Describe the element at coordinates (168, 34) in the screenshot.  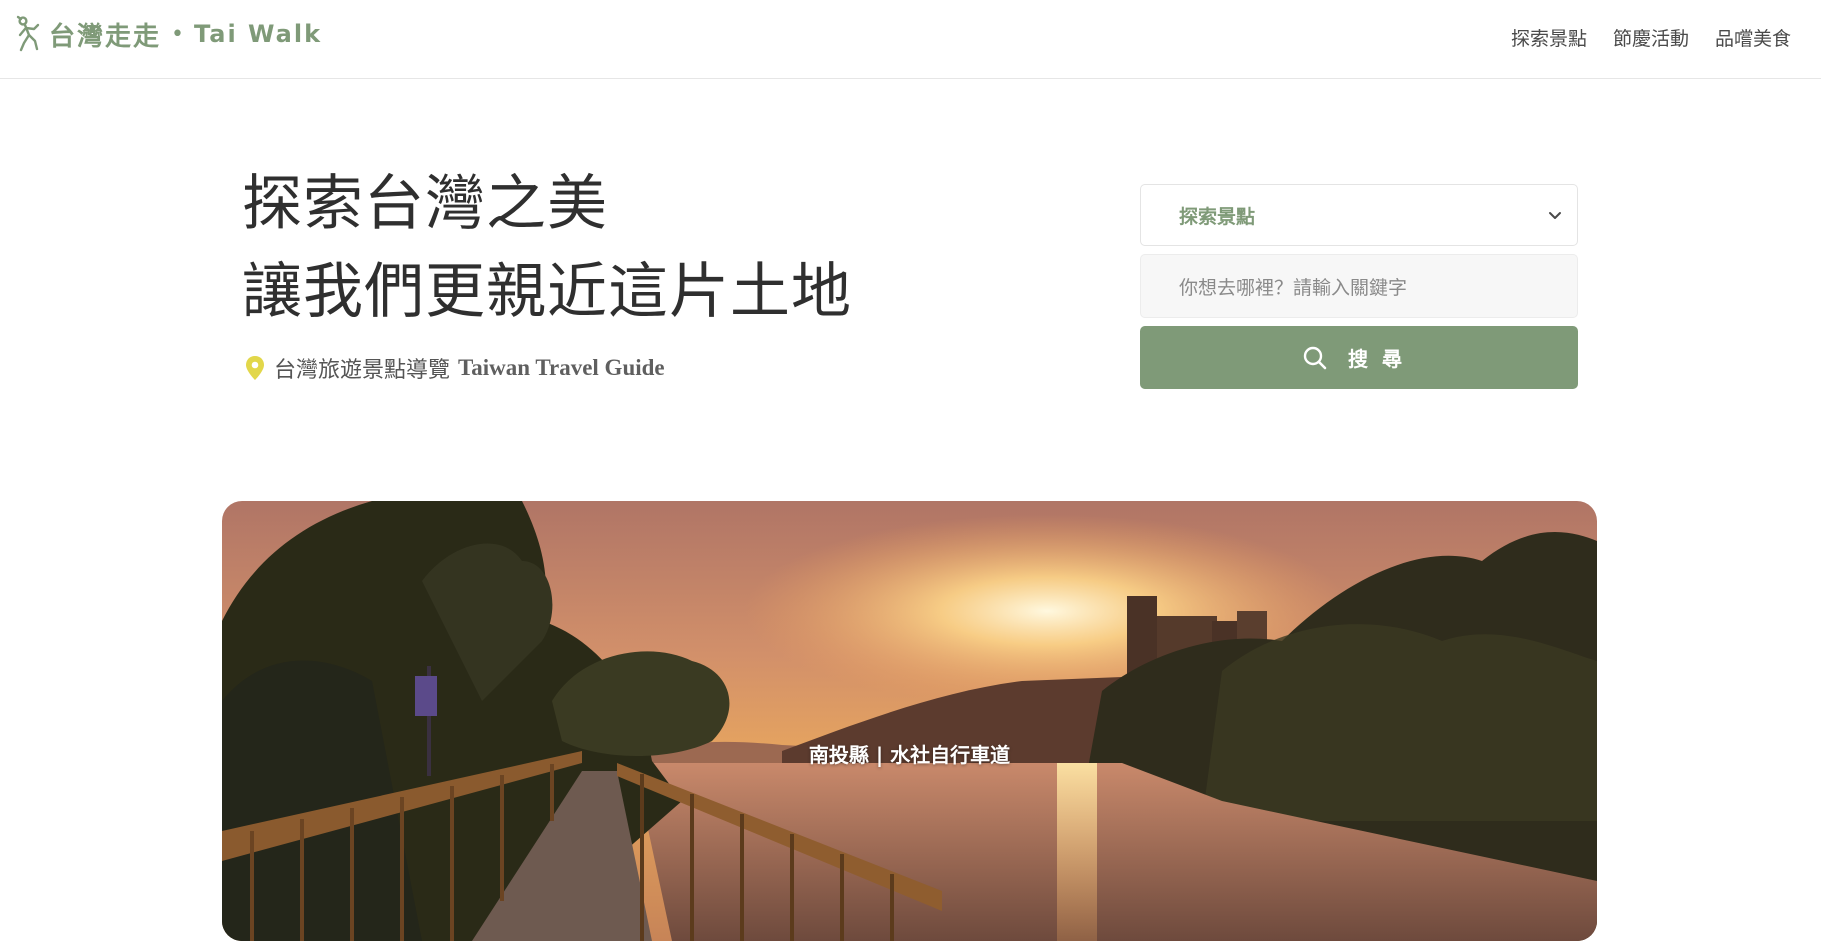
I see `brand-logo: 台灣走走 • Tai Walk` at that location.